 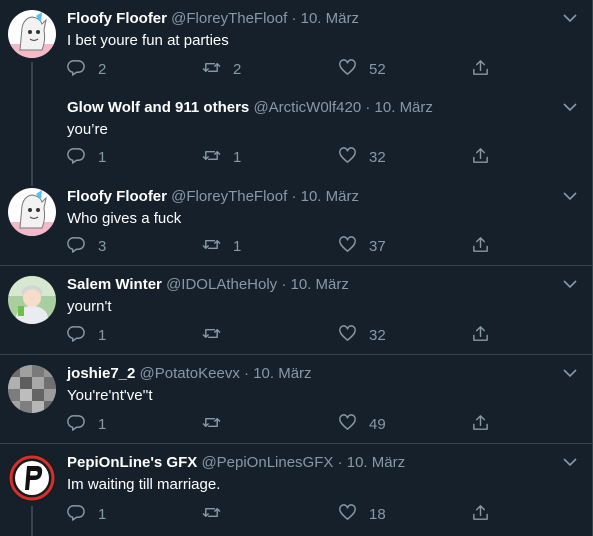 I want to click on display-name: joshie7_2, so click(x=101, y=373).